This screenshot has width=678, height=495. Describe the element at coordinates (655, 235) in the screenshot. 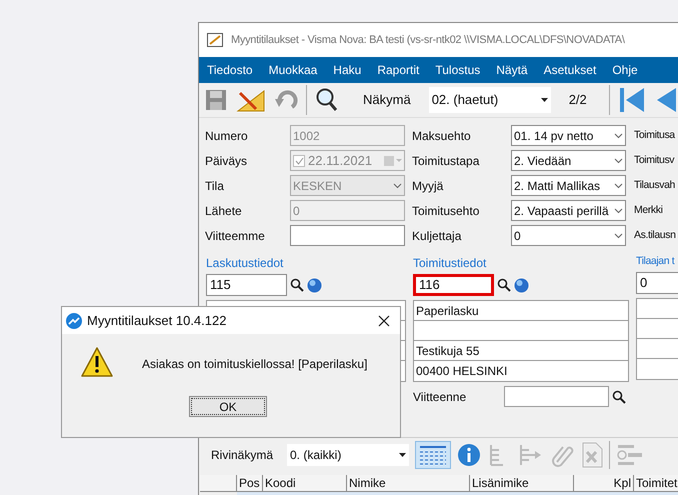

I see `field-label: As.tilausn` at that location.